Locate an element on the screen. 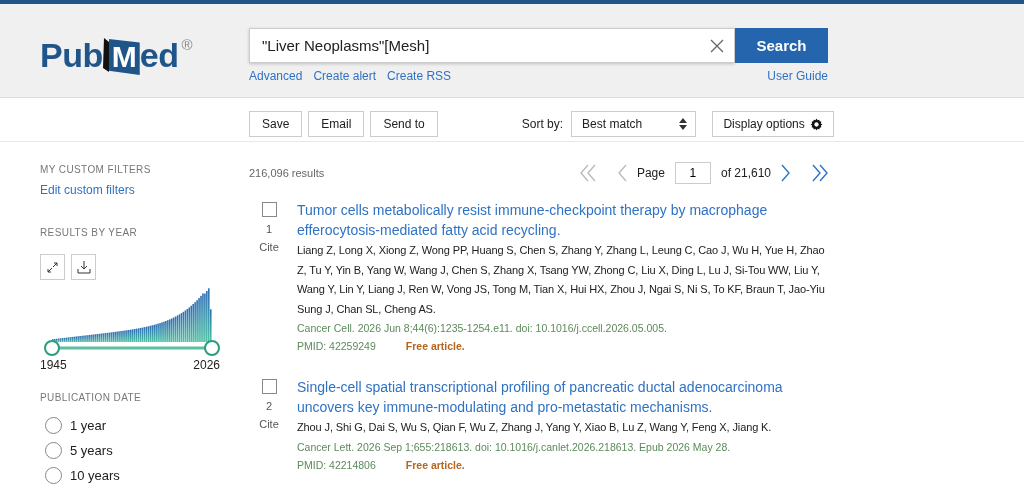 This screenshot has height=489, width=1024. page-number-field: 1 is located at coordinates (692, 173).